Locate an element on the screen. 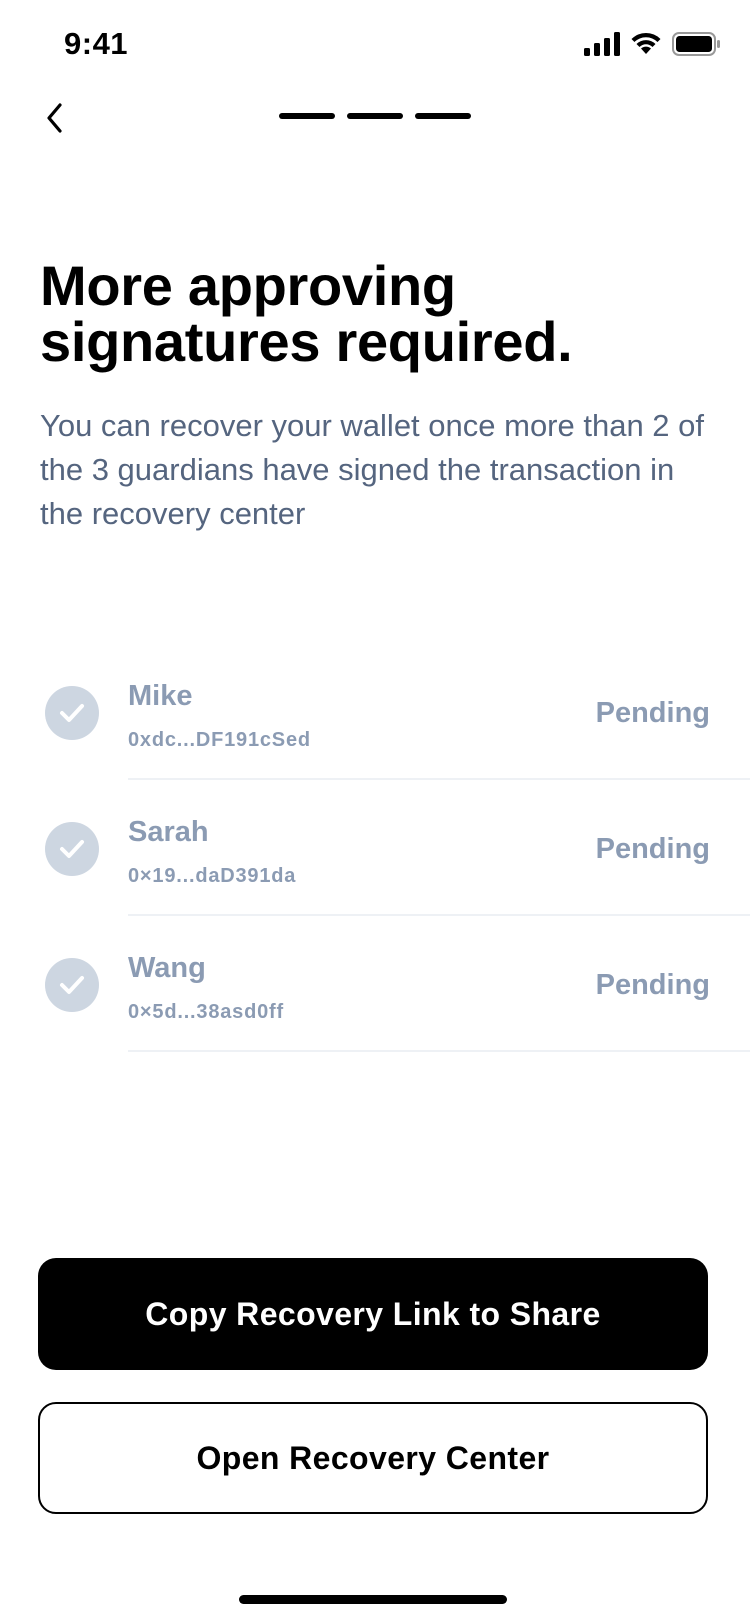 This screenshot has height=1624, width=750. copy-recovery-link-button: Copy Recovery Link to Share is located at coordinates (373, 1314).